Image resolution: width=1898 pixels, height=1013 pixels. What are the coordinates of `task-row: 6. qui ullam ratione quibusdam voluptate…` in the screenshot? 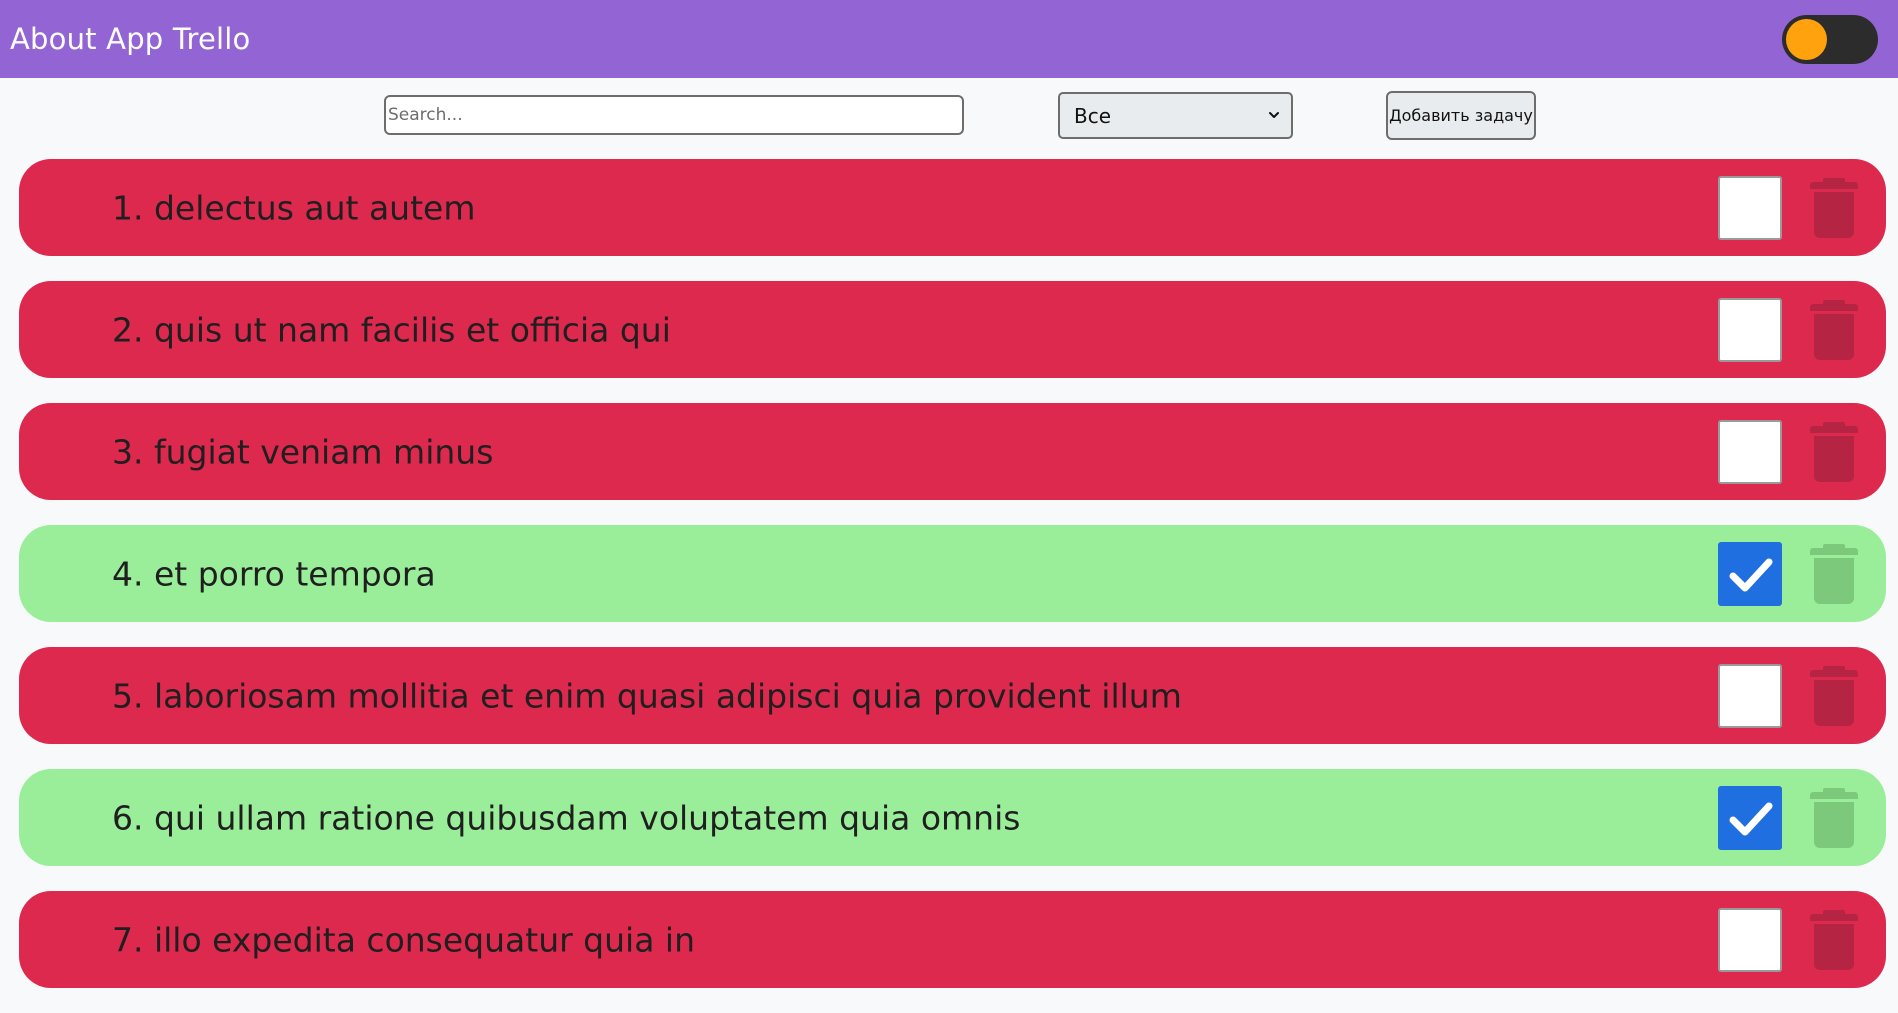 It's located at (952, 817).